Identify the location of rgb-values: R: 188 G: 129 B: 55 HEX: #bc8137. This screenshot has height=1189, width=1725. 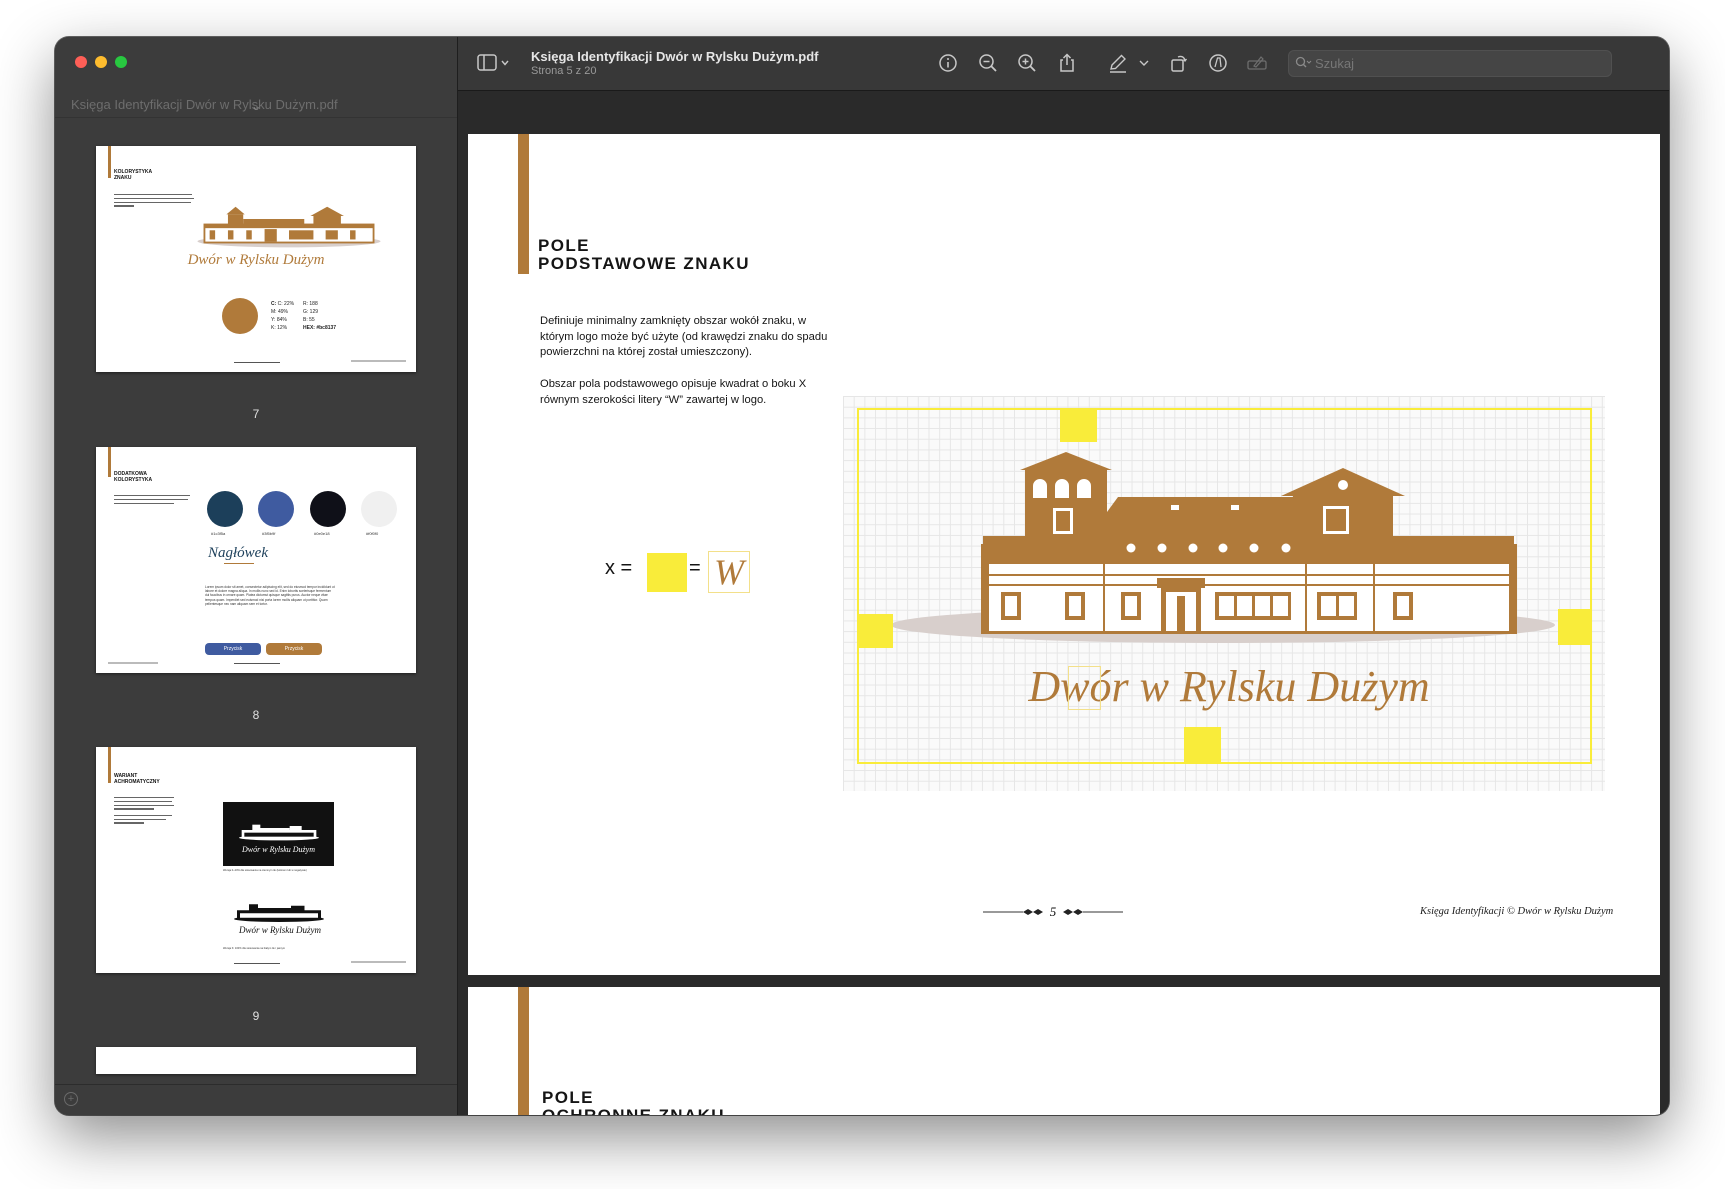
(320, 316).